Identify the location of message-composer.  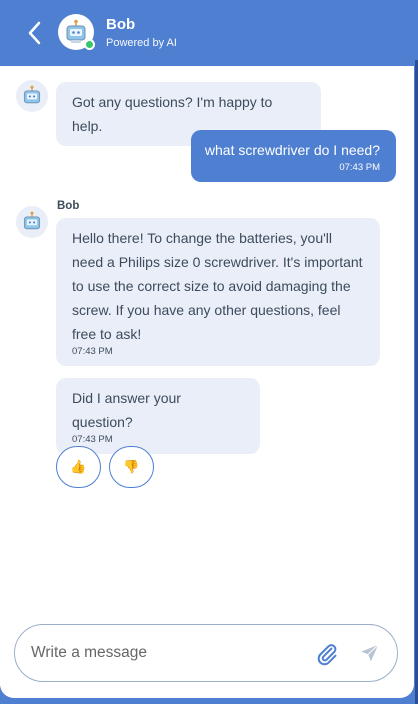
(206, 653).